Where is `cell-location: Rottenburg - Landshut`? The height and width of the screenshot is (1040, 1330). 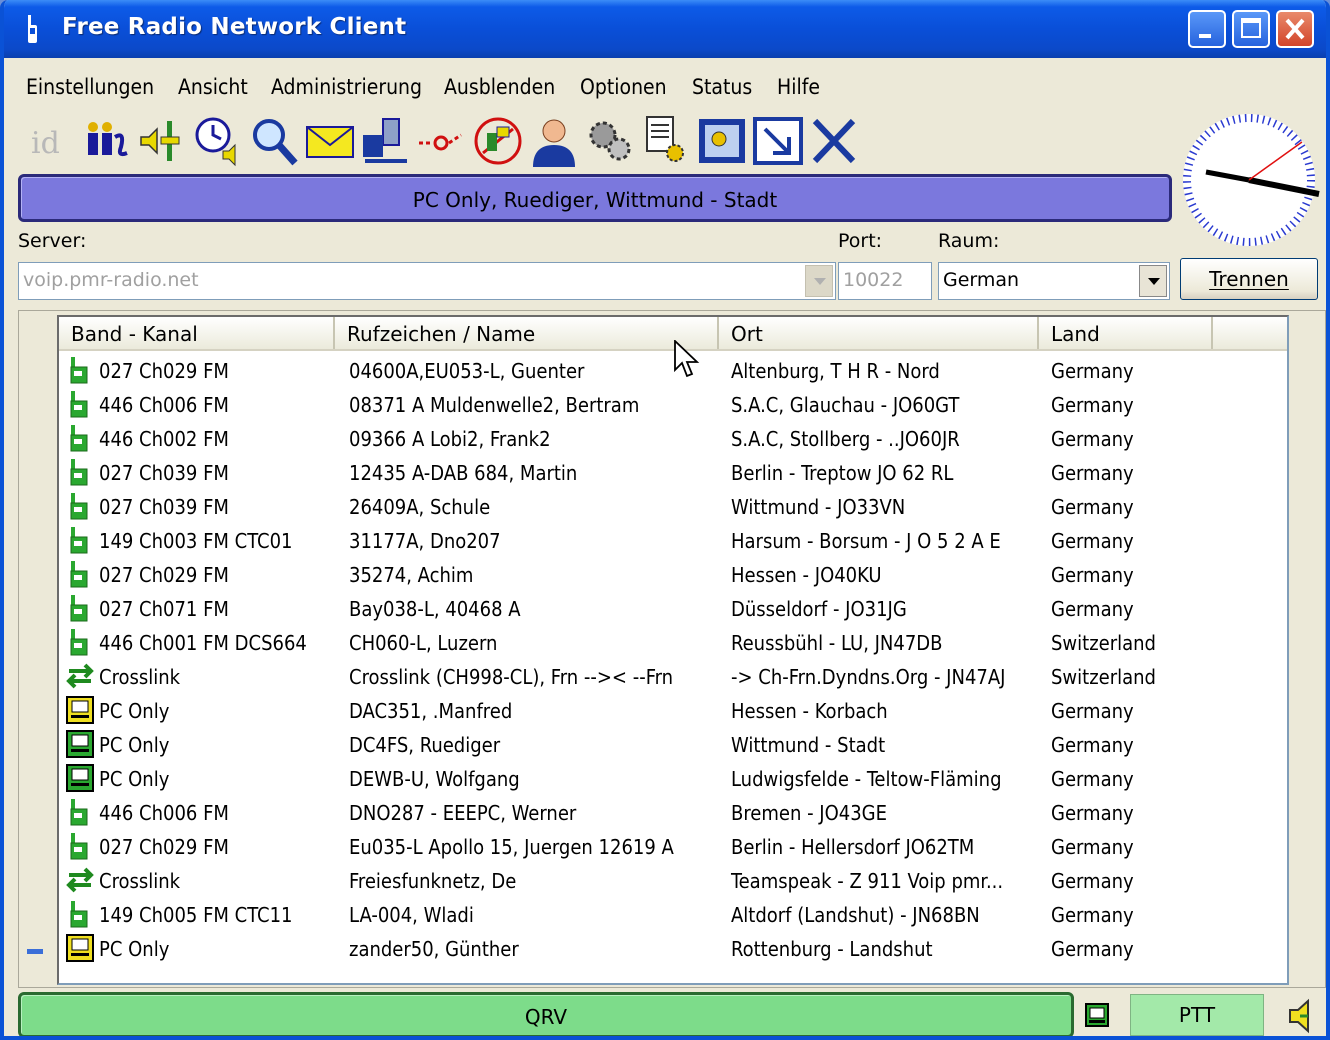 cell-location: Rottenburg - Landshut is located at coordinates (832, 949).